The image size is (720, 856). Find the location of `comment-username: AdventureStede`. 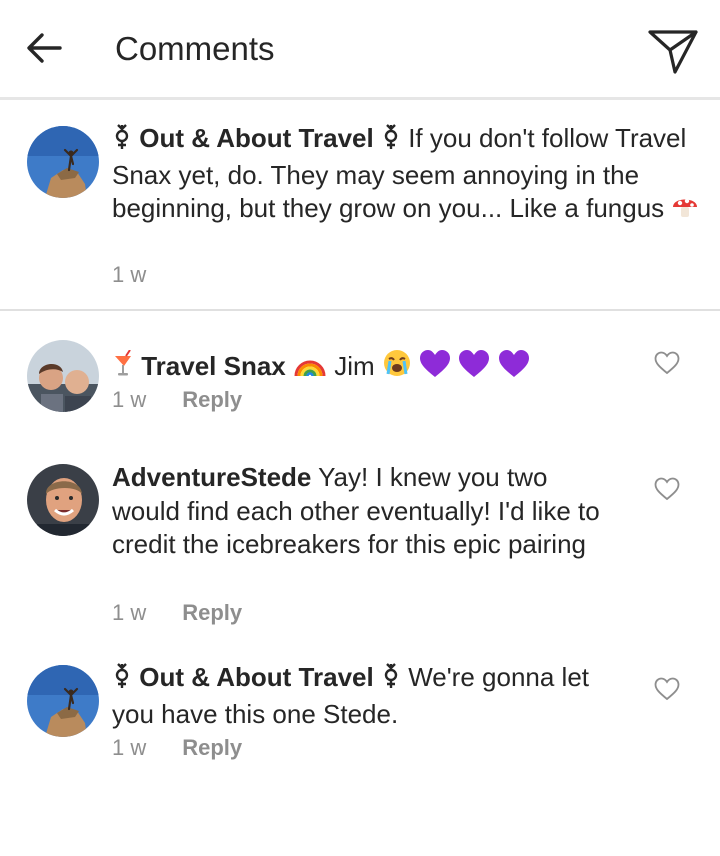

comment-username: AdventureStede is located at coordinates (211, 477).